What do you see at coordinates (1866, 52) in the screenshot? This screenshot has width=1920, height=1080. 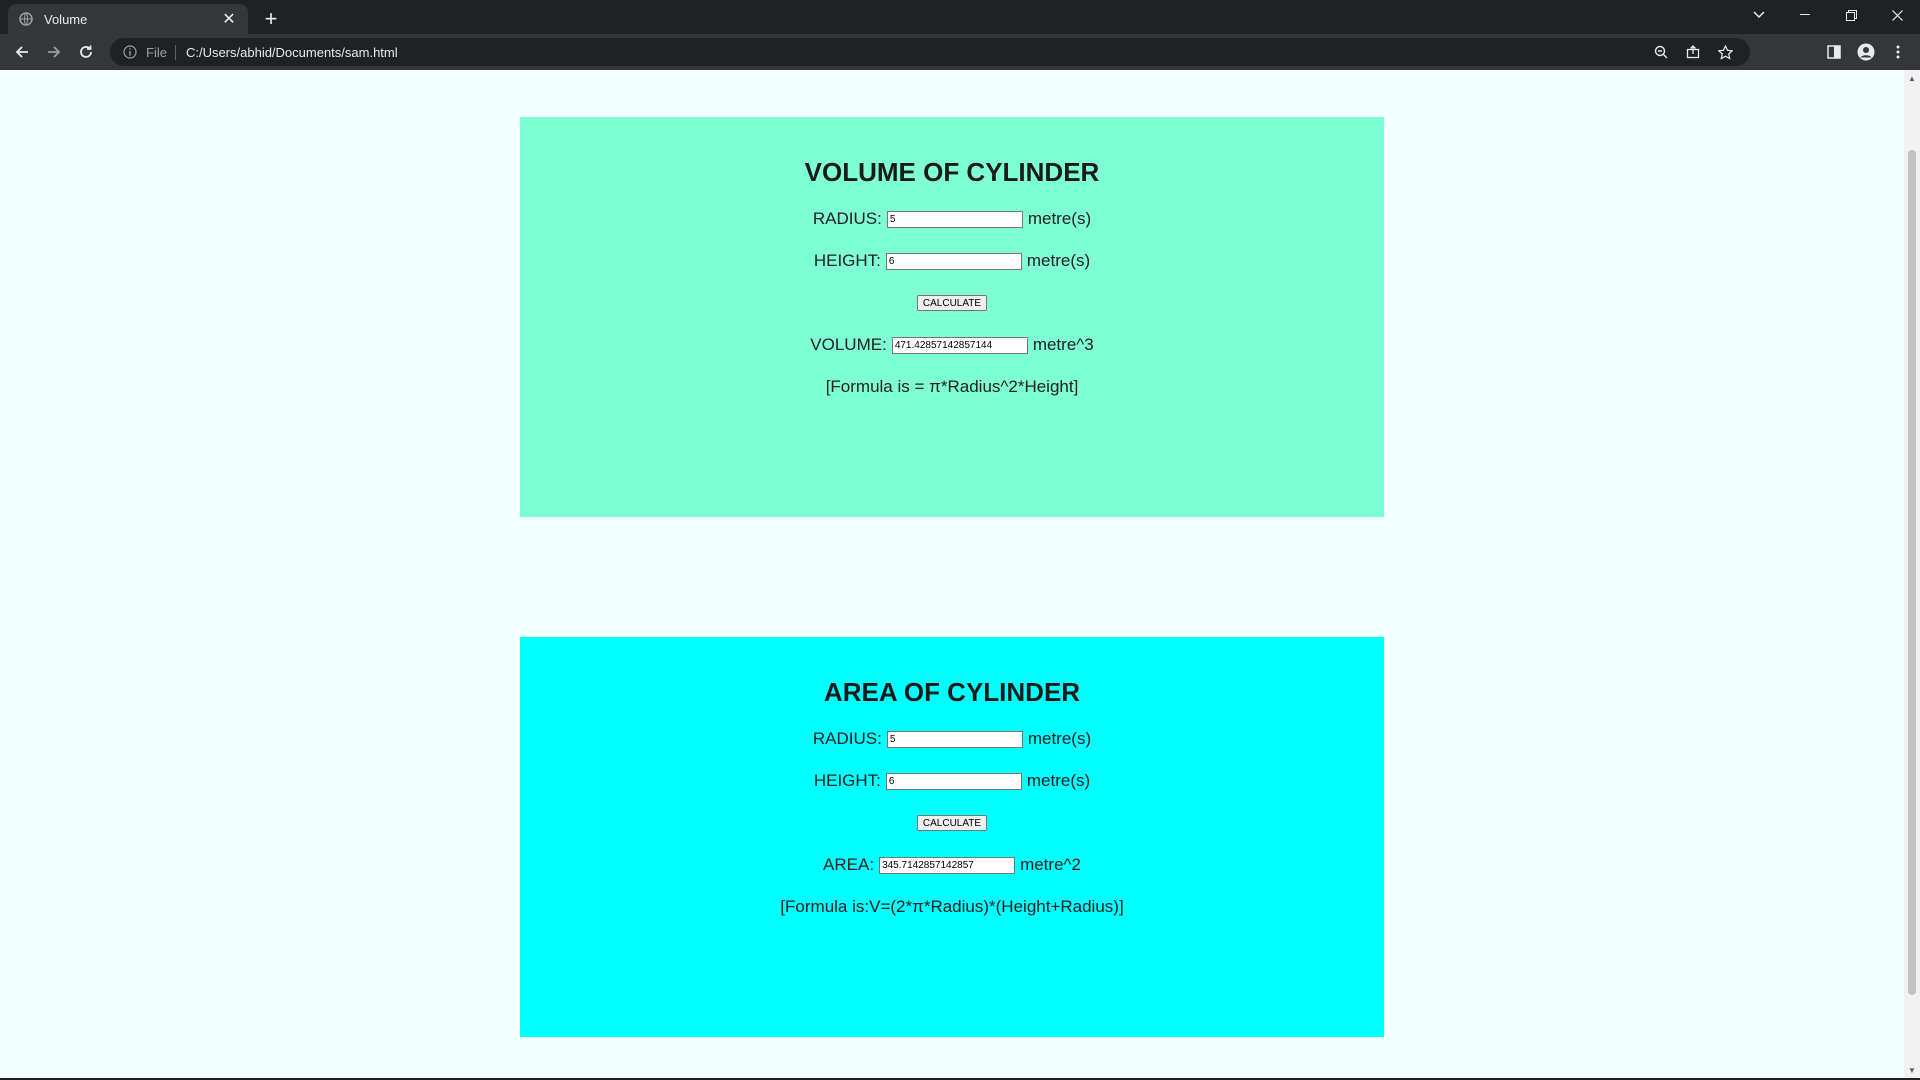 I see `profile-icon` at bounding box center [1866, 52].